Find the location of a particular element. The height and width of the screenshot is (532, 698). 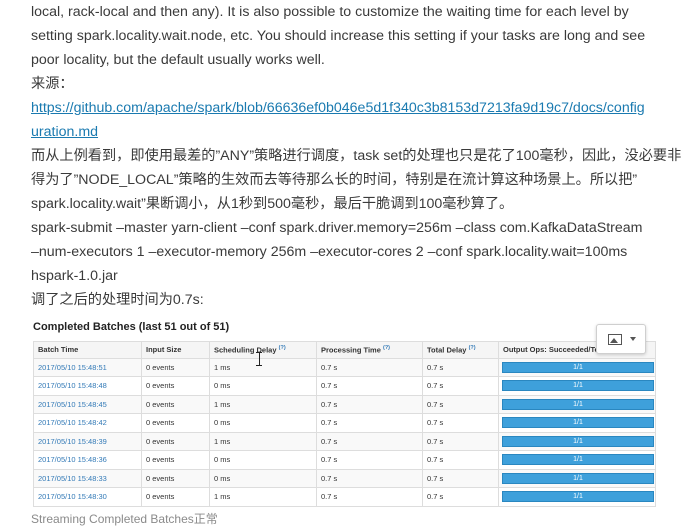

batch-time-link: 2017/05/10 15:48:45 is located at coordinates (87, 404).